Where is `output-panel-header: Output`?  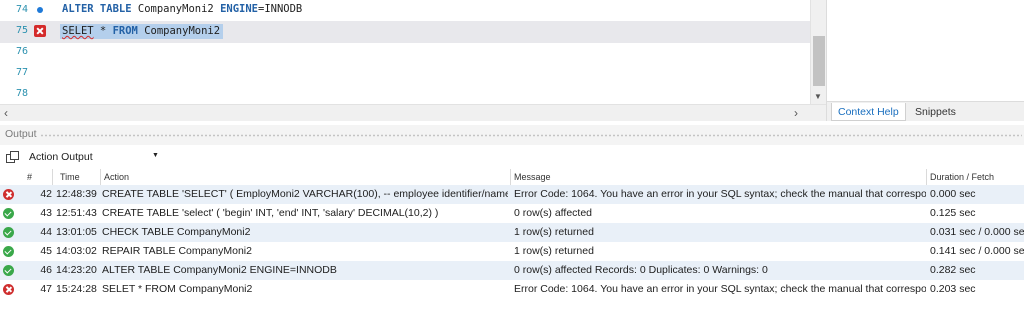
output-panel-header: Output is located at coordinates (512, 135).